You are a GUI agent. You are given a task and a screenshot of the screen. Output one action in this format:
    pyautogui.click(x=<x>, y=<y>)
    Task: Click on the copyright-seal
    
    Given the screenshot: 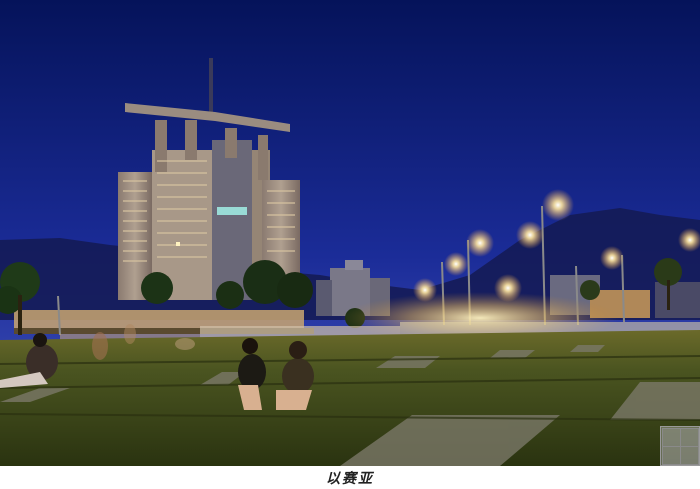 What is the action you would take?
    pyautogui.click(x=680, y=446)
    